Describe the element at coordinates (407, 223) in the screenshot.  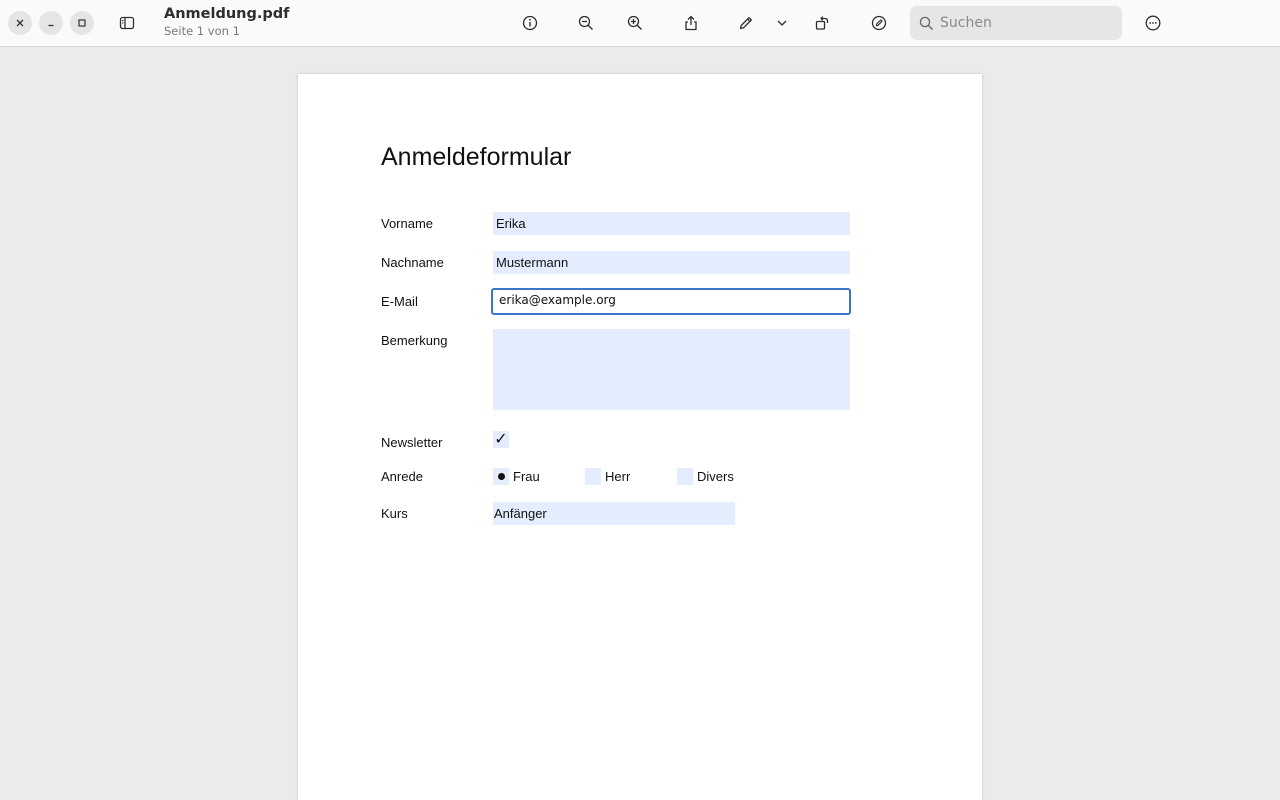
I see `vorname-label: Vorname` at that location.